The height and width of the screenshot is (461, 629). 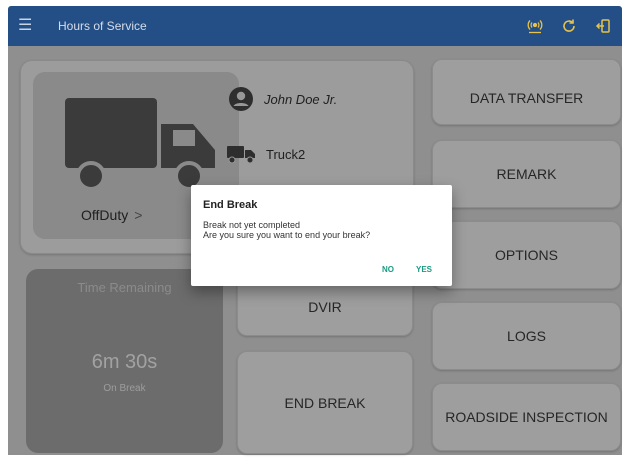 I want to click on logs-button: LOGS, so click(x=526, y=336).